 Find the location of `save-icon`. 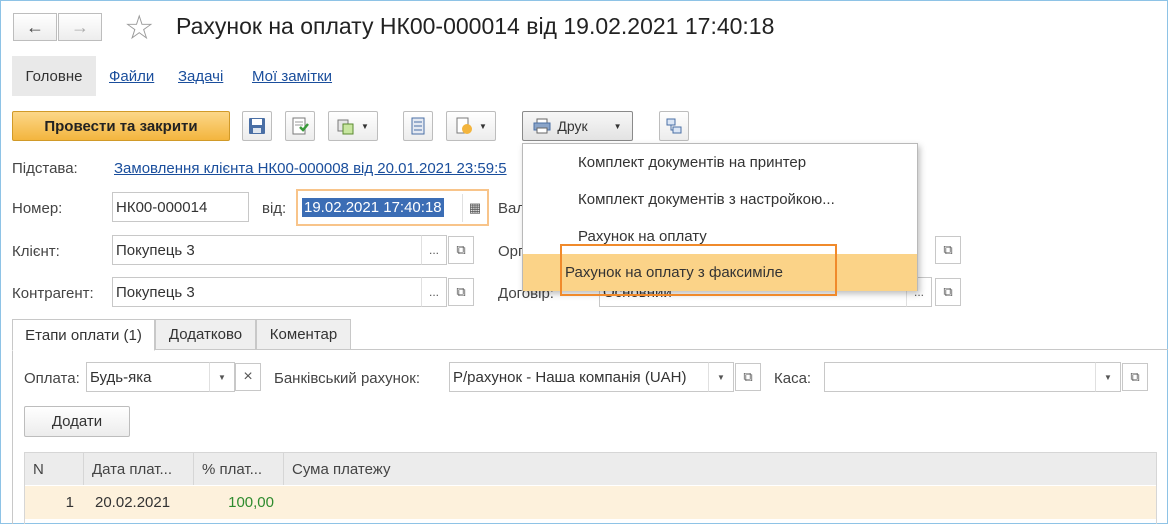

save-icon is located at coordinates (257, 126).